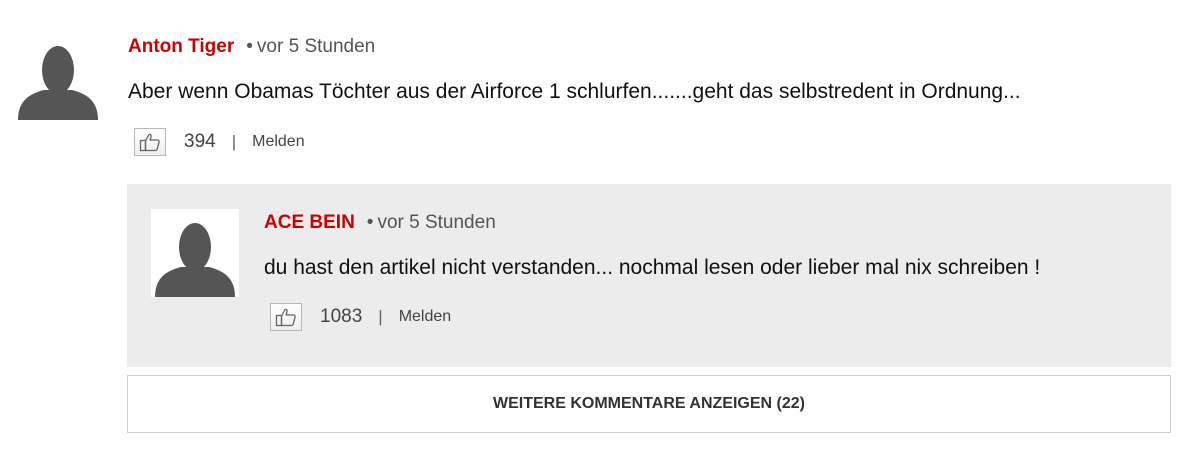 The height and width of the screenshot is (456, 1200). What do you see at coordinates (181, 46) in the screenshot?
I see `author-name: Anton Tiger` at bounding box center [181, 46].